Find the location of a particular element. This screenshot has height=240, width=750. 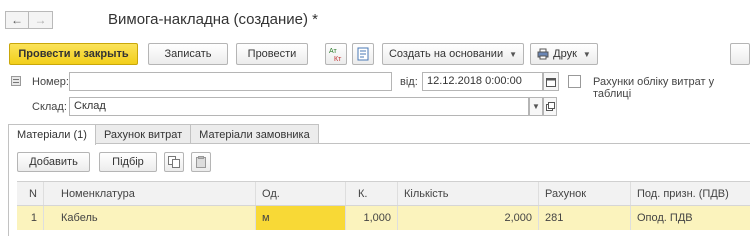

cell-coefficient: 1,000 is located at coordinates (372, 218).